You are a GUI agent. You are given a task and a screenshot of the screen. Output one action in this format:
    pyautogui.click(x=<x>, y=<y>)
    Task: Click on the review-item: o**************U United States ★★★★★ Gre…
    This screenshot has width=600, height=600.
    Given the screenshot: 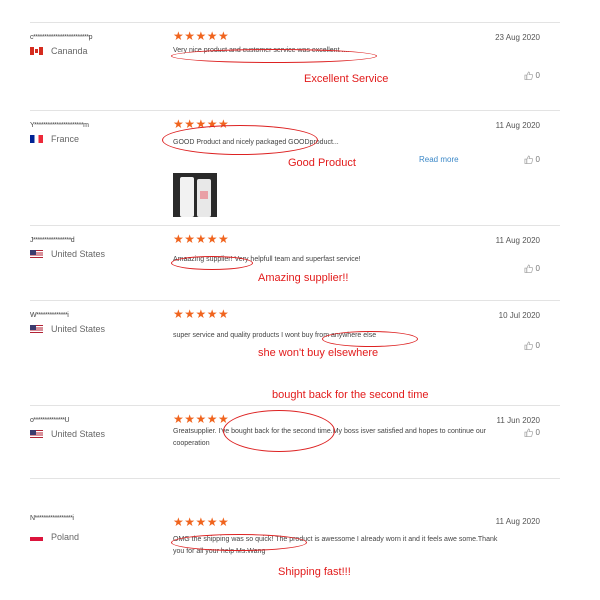 What is the action you would take?
    pyautogui.click(x=295, y=442)
    